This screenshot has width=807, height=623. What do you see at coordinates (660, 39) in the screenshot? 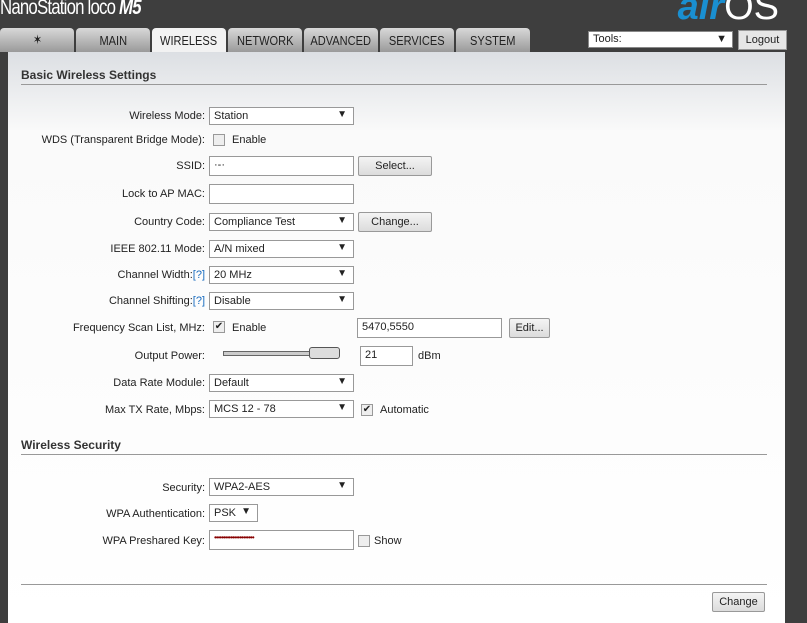
I see `tools-select: Tools: ▼` at bounding box center [660, 39].